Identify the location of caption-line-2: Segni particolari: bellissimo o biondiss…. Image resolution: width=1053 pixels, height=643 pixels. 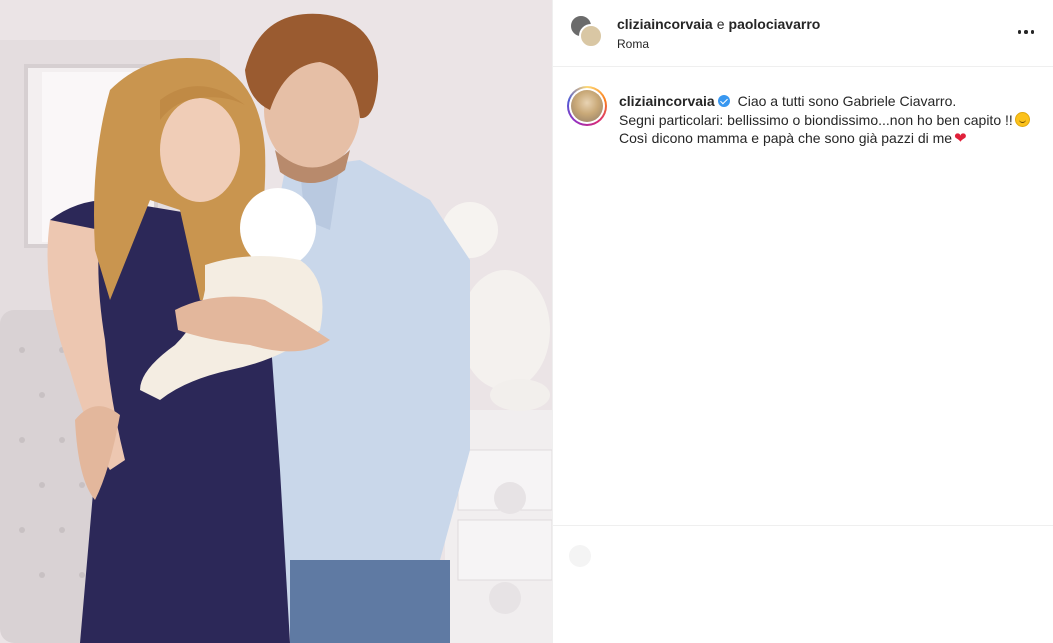
(816, 119).